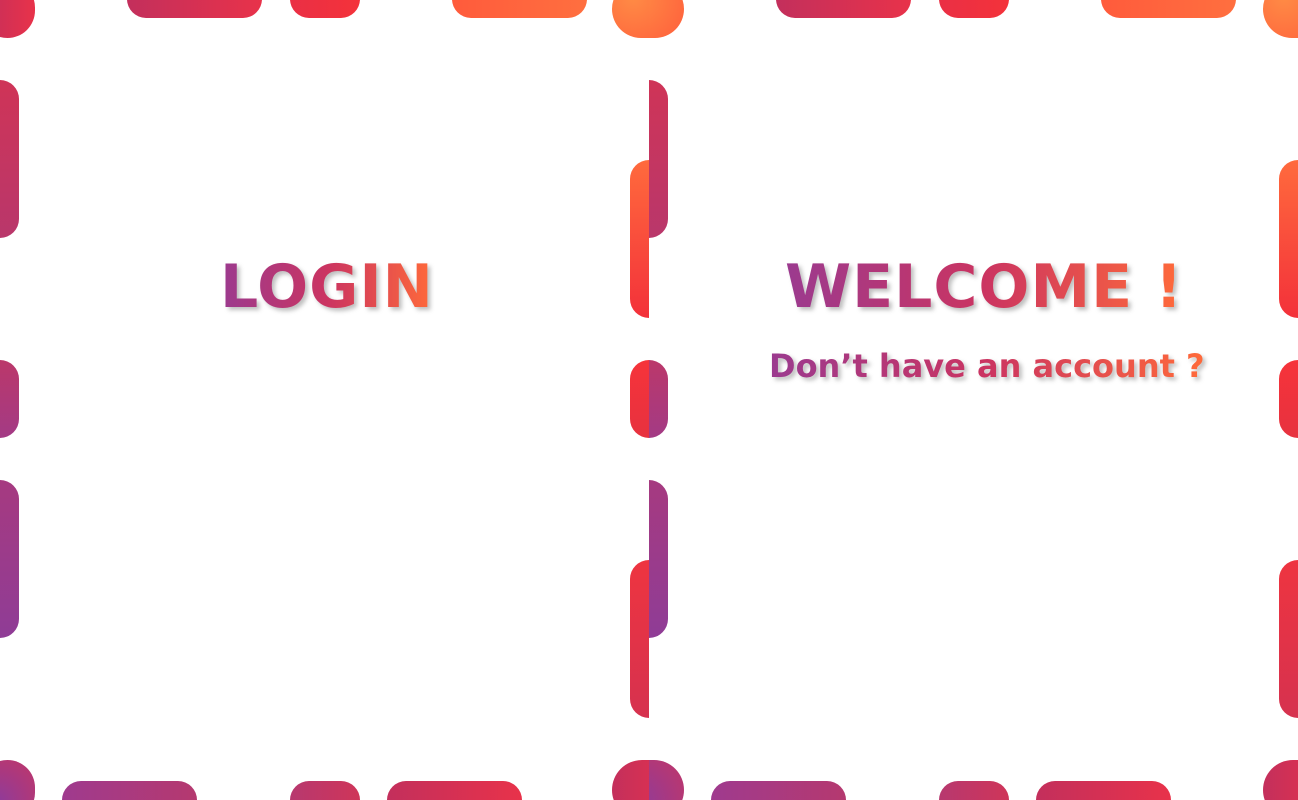 The height and width of the screenshot is (800, 1298). What do you see at coordinates (327, 287) in the screenshot?
I see `login-title: LOGIN` at bounding box center [327, 287].